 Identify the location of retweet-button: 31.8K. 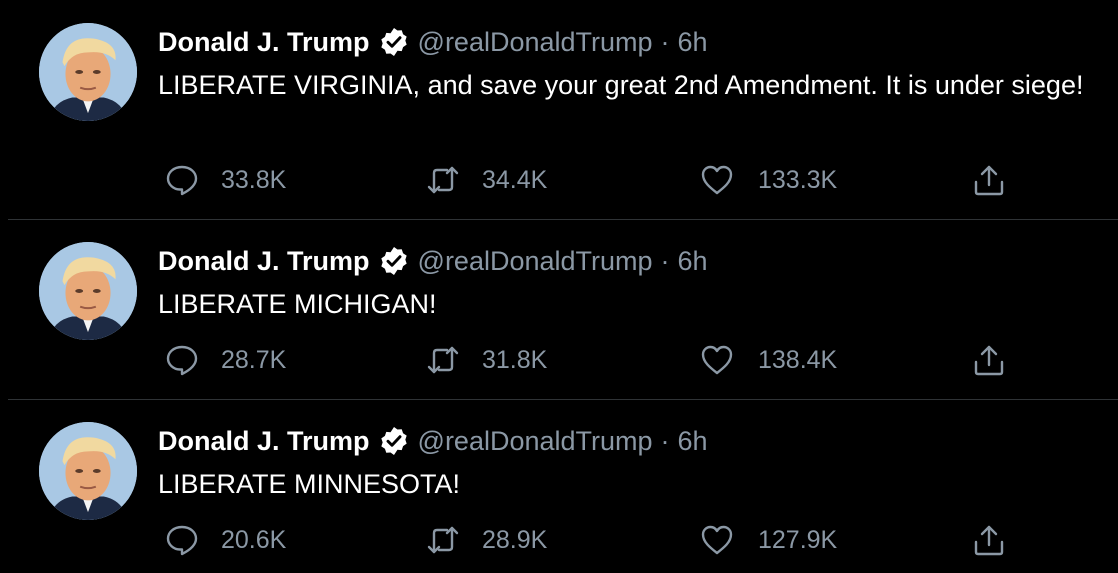
(486, 360).